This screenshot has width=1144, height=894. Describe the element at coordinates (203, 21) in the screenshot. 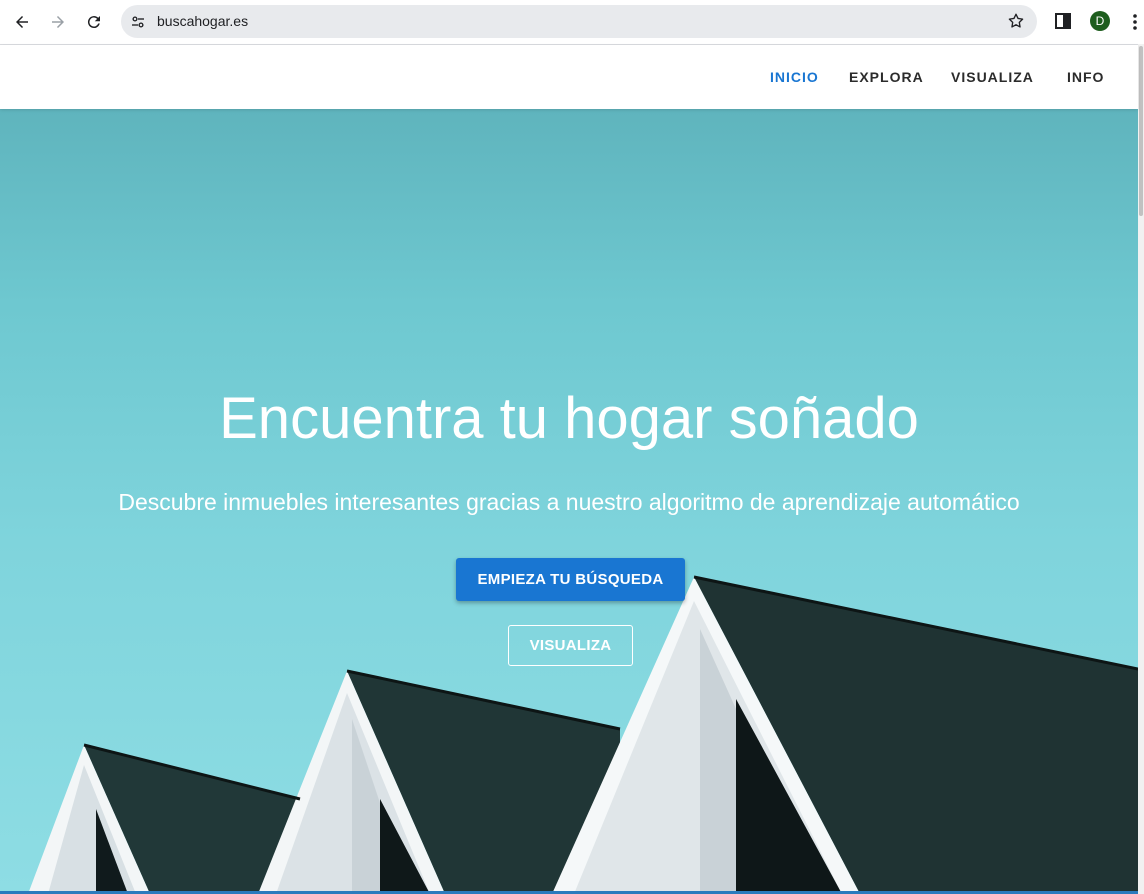

I see `url-text: buscahogar.es` at that location.